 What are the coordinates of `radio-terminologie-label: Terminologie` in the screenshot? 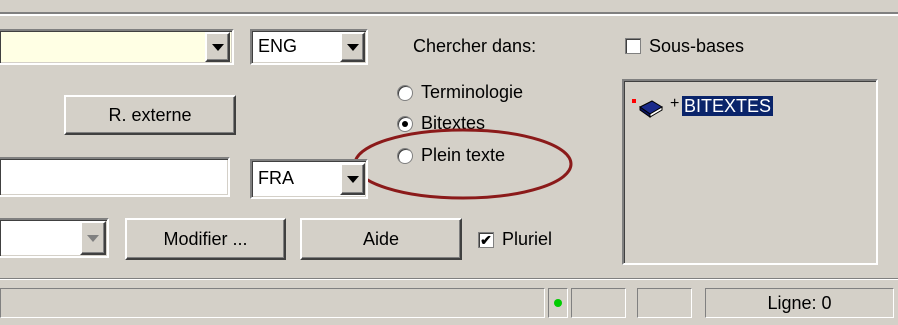 It's located at (472, 92).